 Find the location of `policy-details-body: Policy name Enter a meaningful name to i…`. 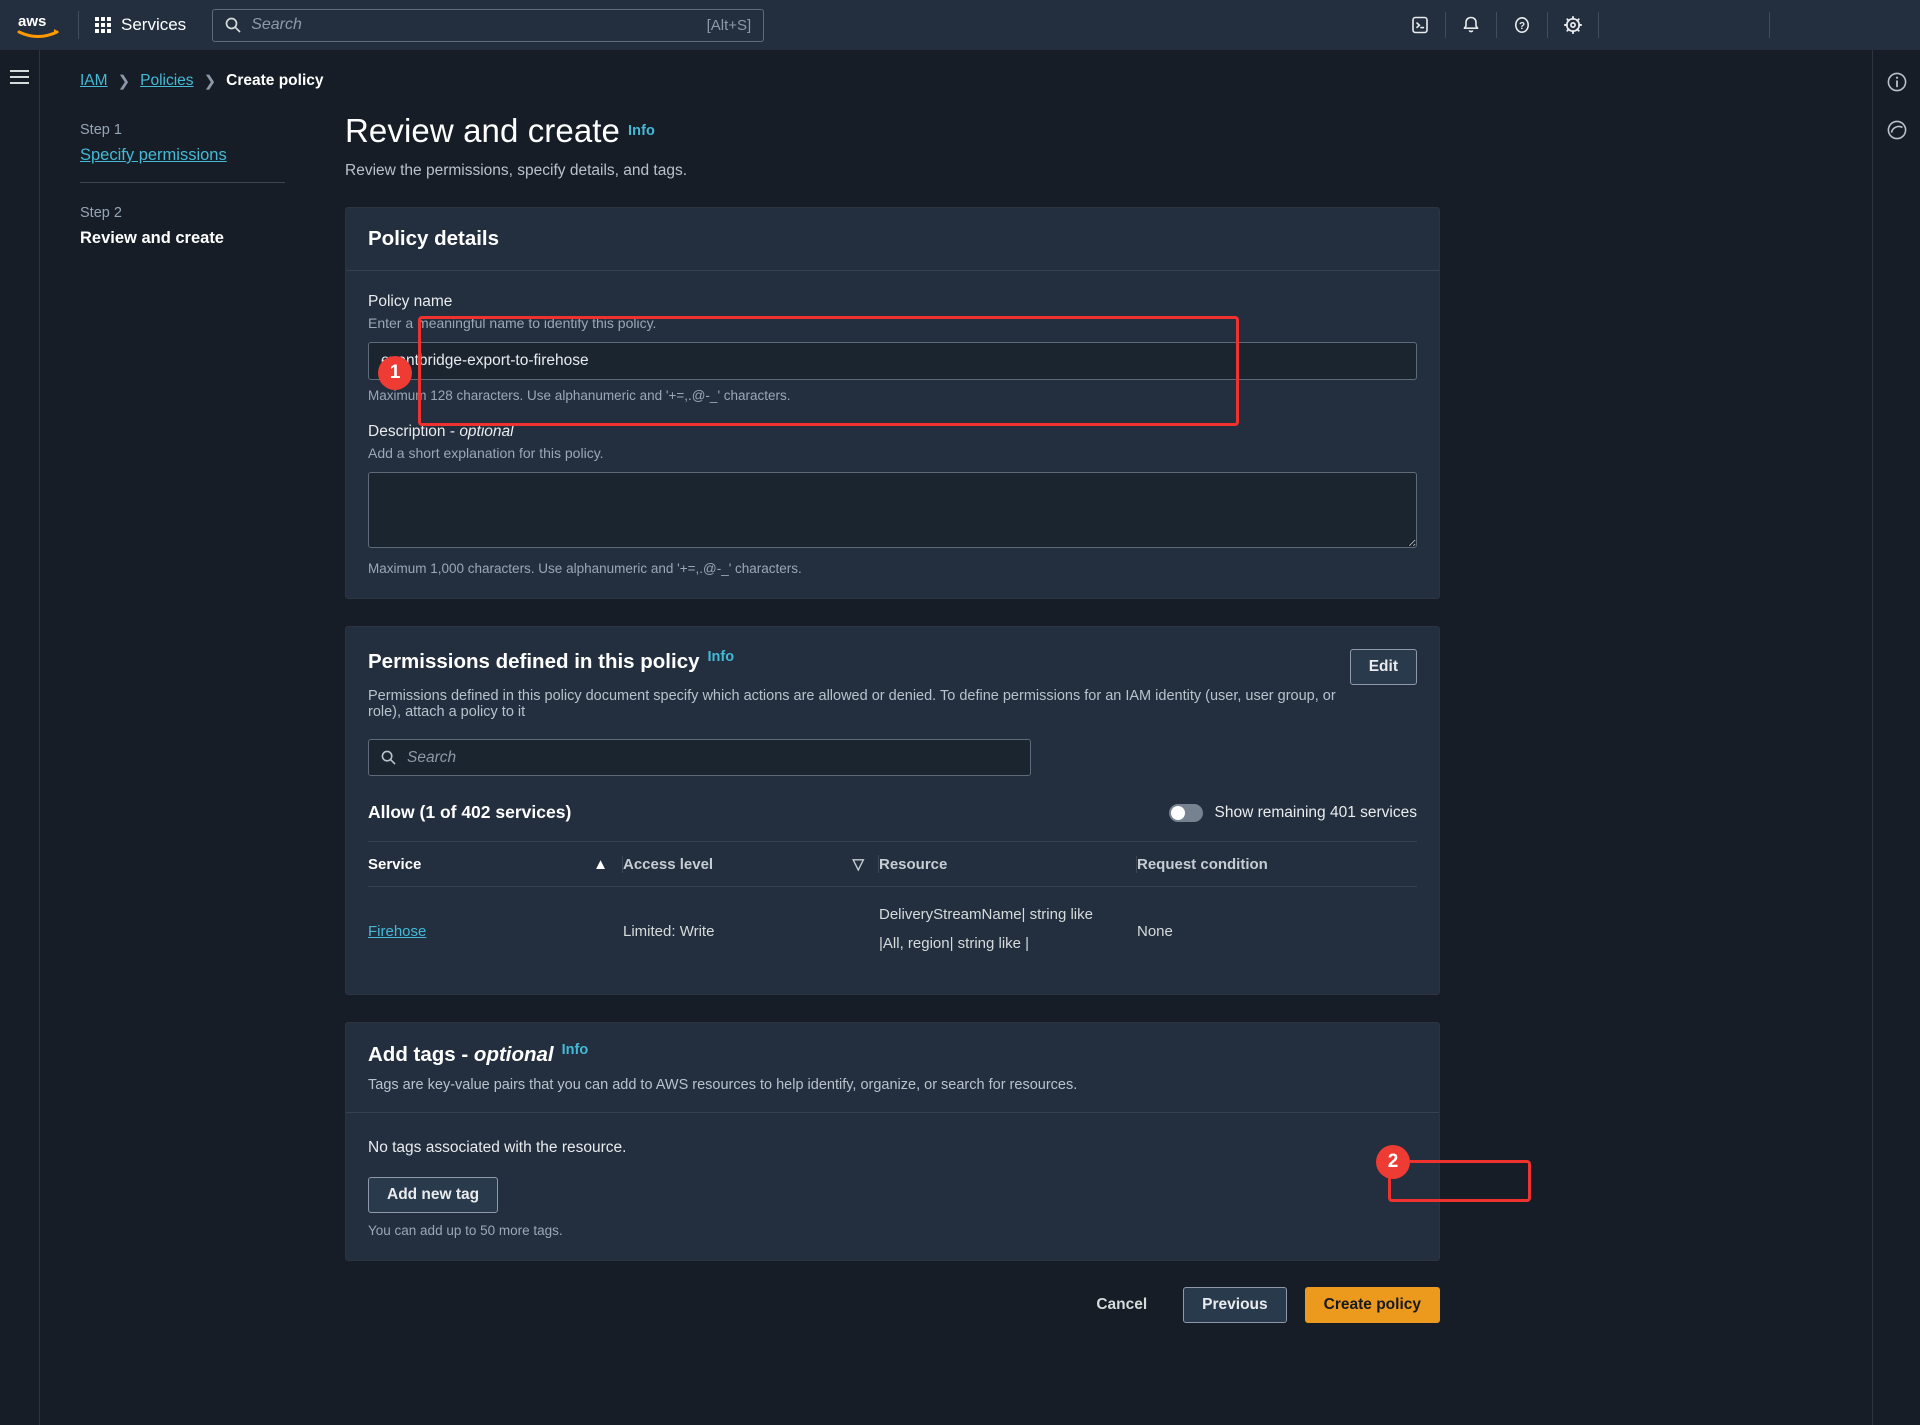

policy-details-body: Policy name Enter a meaningful name to i… is located at coordinates (892, 434).